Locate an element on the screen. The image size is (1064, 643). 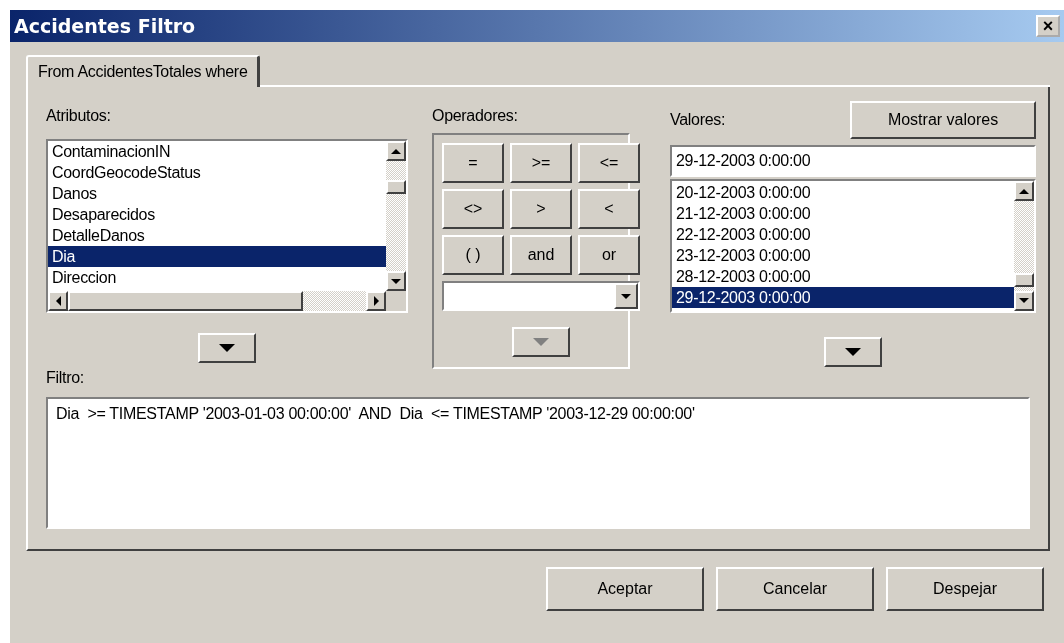
show-values-button: Mostrar valores is located at coordinates (943, 120).